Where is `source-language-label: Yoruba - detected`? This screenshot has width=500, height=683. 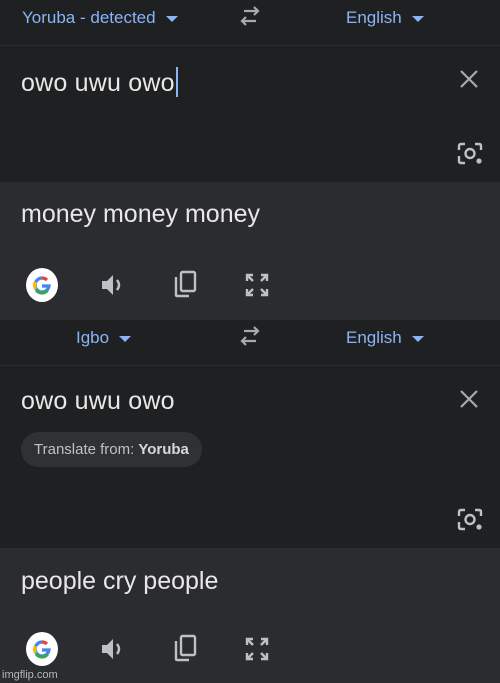
source-language-label: Yoruba - detected is located at coordinates (89, 17).